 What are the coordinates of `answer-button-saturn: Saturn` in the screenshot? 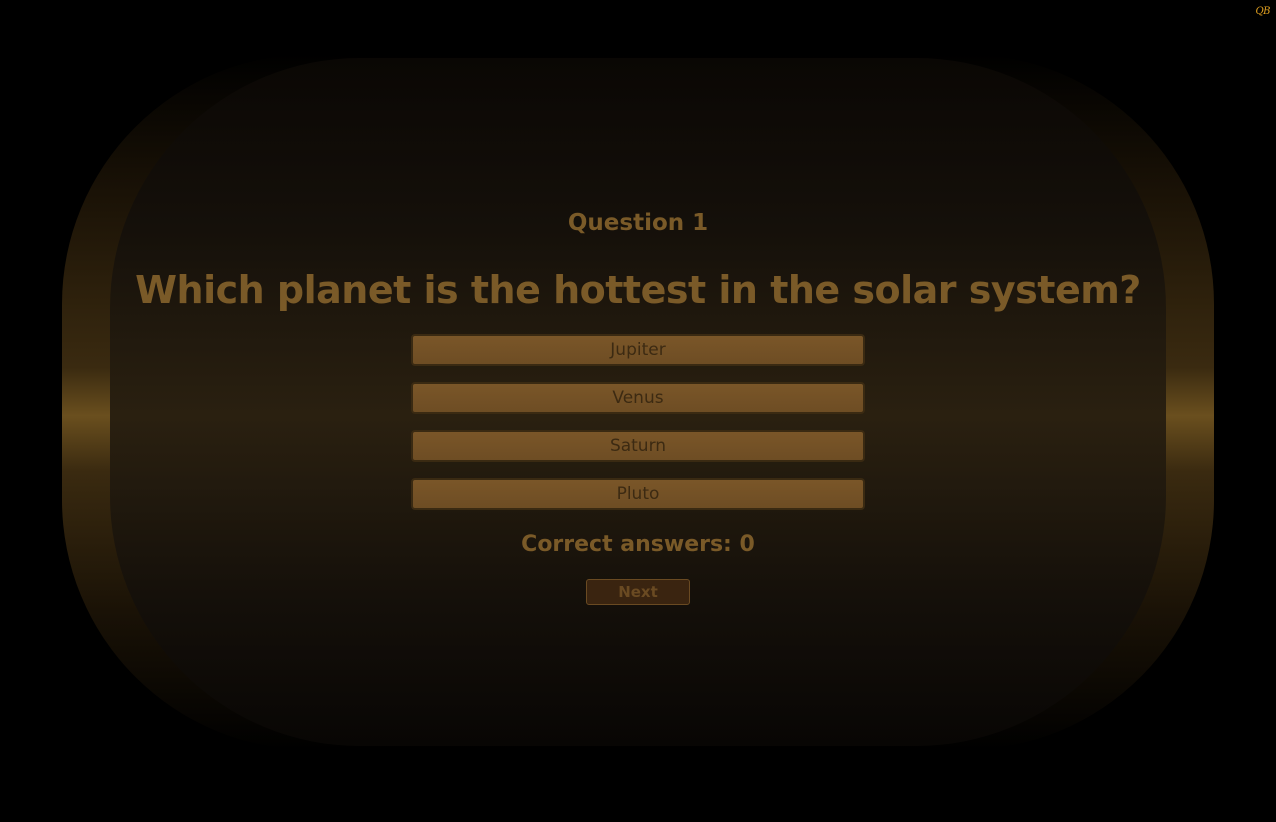 It's located at (638, 446).